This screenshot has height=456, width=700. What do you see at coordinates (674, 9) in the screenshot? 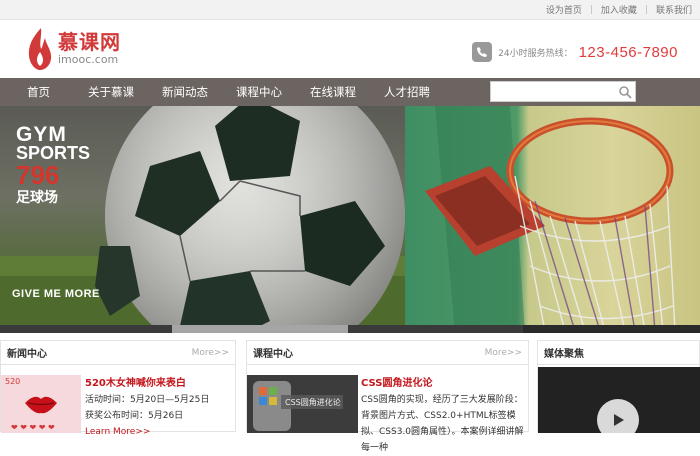
I see `contact-us-link: 联系我们` at bounding box center [674, 9].